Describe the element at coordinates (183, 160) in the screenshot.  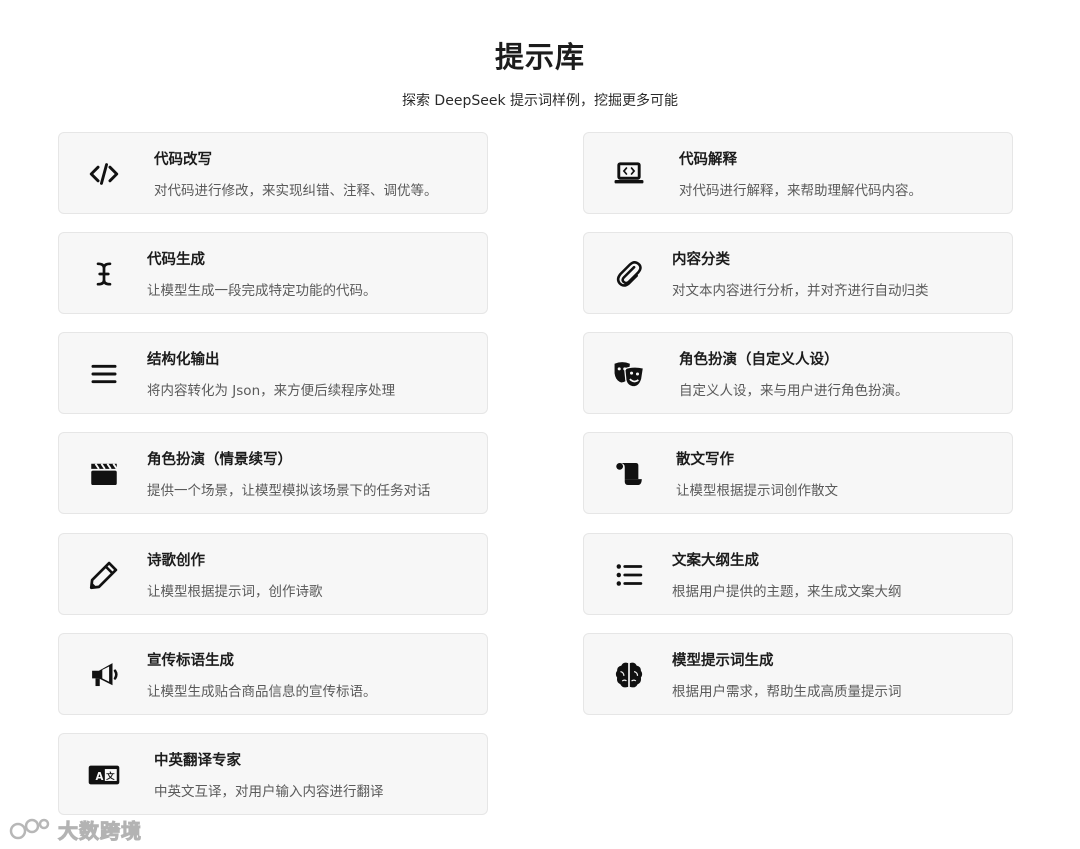
I see `card-title: 代码改写` at that location.